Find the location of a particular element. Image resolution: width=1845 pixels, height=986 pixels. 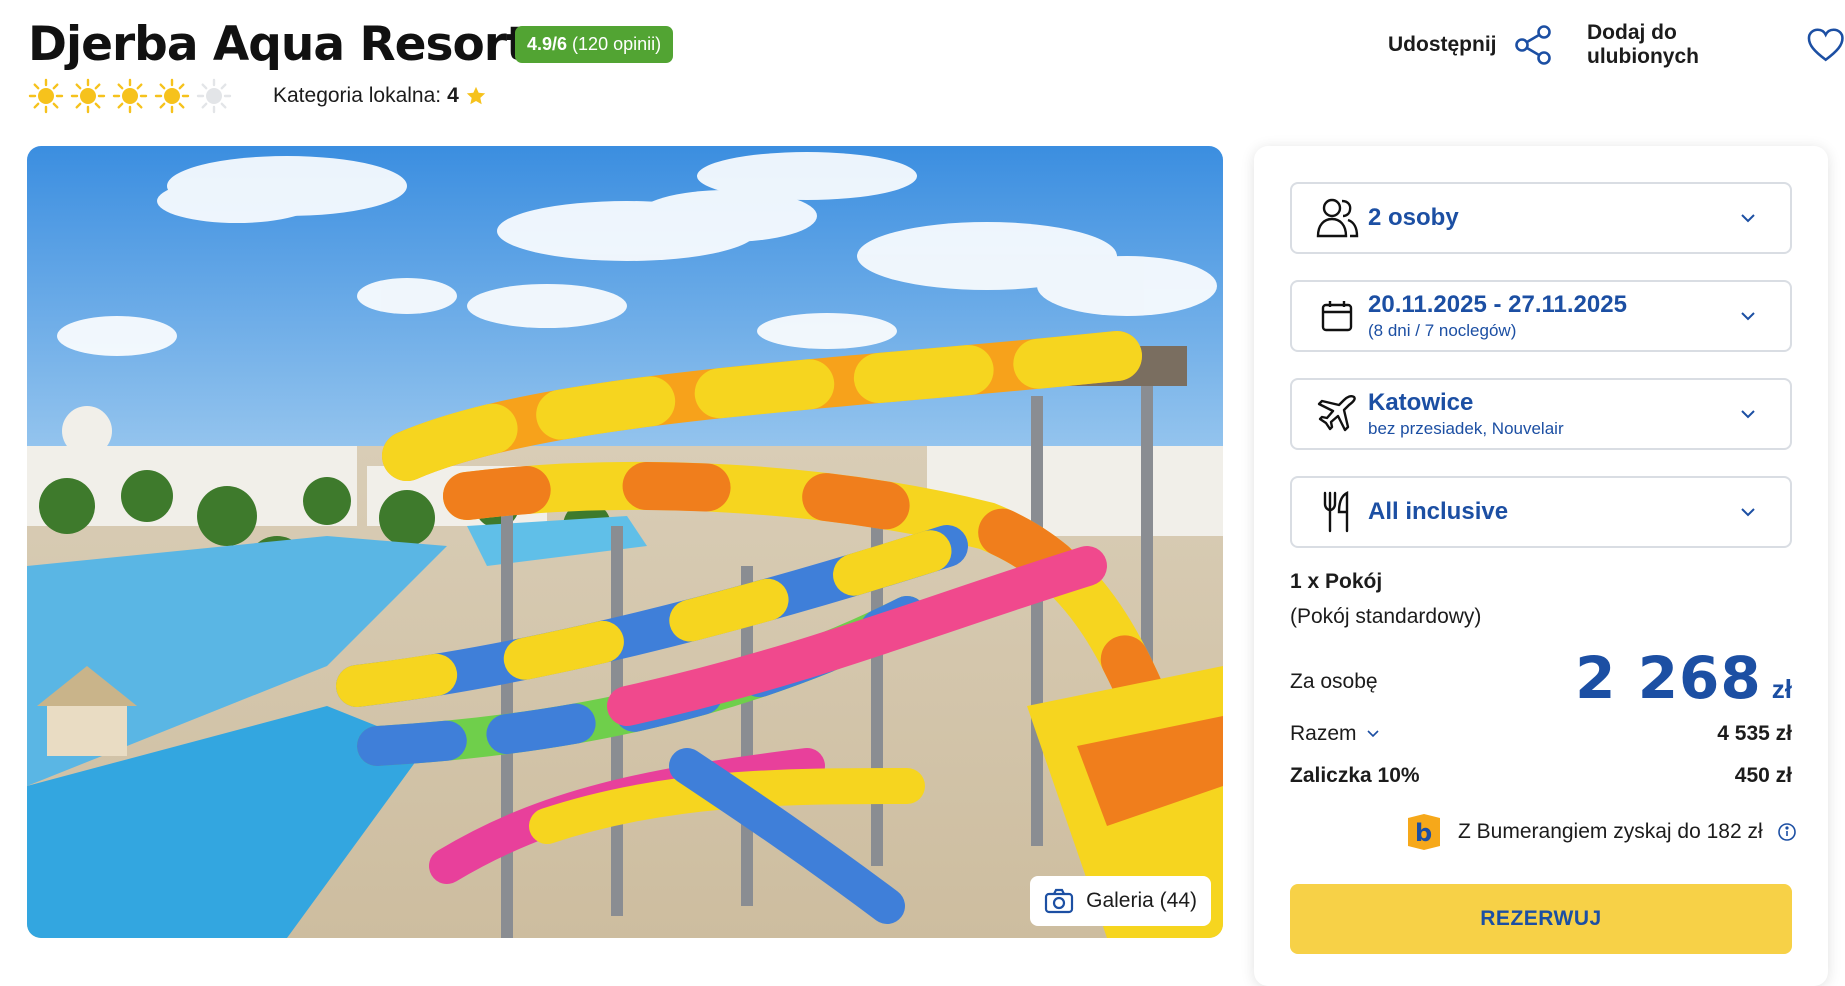

rating-badge: 4.9/6 (120 opinii) is located at coordinates (594, 44).